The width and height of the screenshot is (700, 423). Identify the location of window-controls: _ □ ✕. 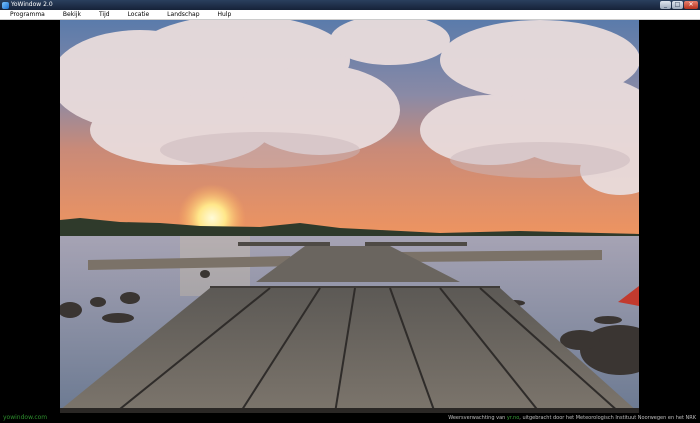
(679, 5).